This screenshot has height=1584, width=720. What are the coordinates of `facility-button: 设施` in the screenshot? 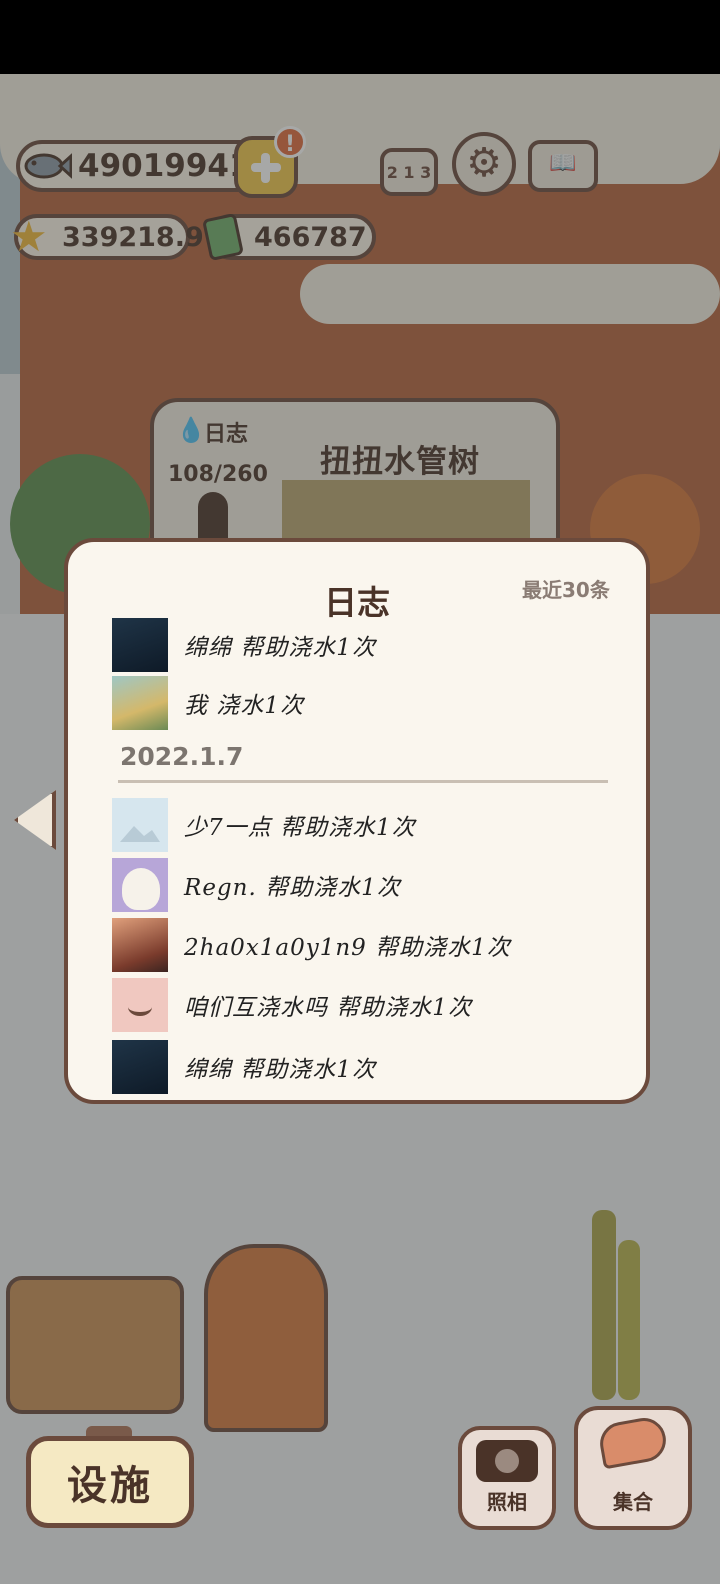 It's located at (110, 1482).